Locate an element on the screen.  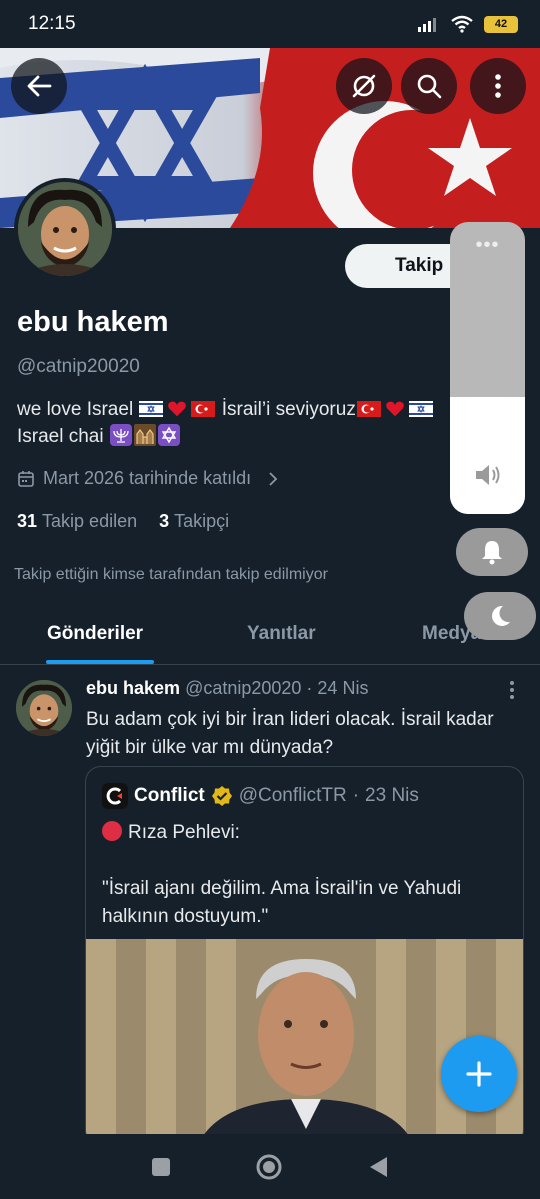
following-link: 31 Takip edilen is located at coordinates (77, 521).